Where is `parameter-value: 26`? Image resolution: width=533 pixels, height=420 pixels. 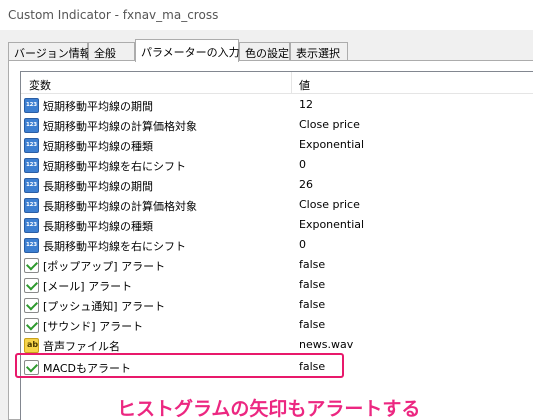 parameter-value: 26 is located at coordinates (306, 184).